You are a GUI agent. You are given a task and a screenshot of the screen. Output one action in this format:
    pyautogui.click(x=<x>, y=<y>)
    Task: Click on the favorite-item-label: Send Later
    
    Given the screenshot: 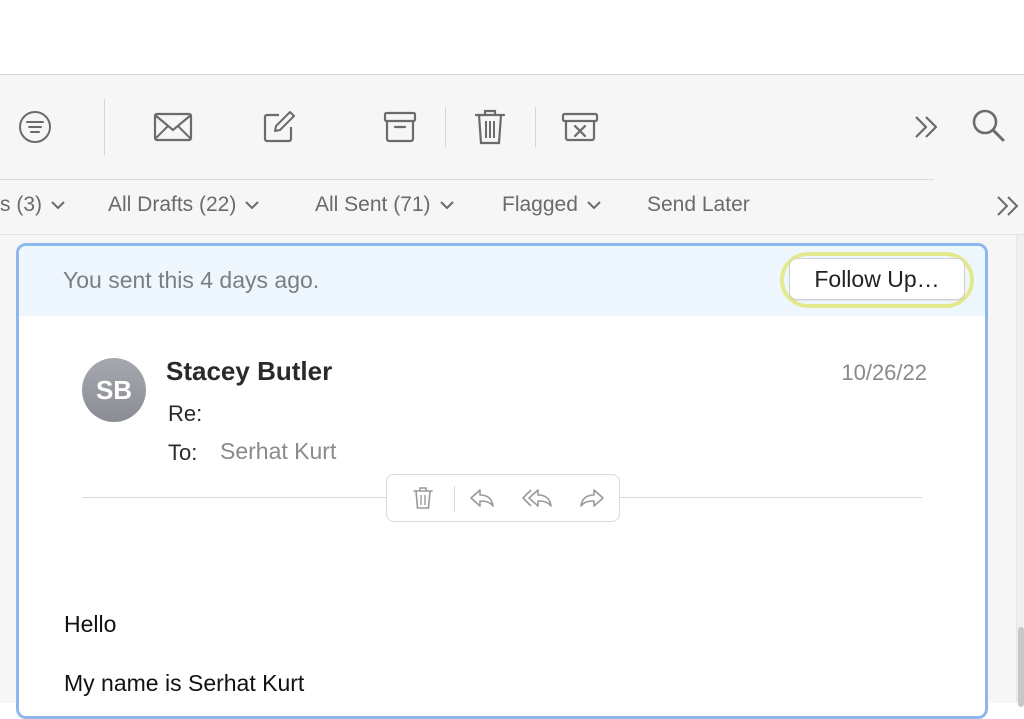 What is the action you would take?
    pyautogui.click(x=698, y=204)
    